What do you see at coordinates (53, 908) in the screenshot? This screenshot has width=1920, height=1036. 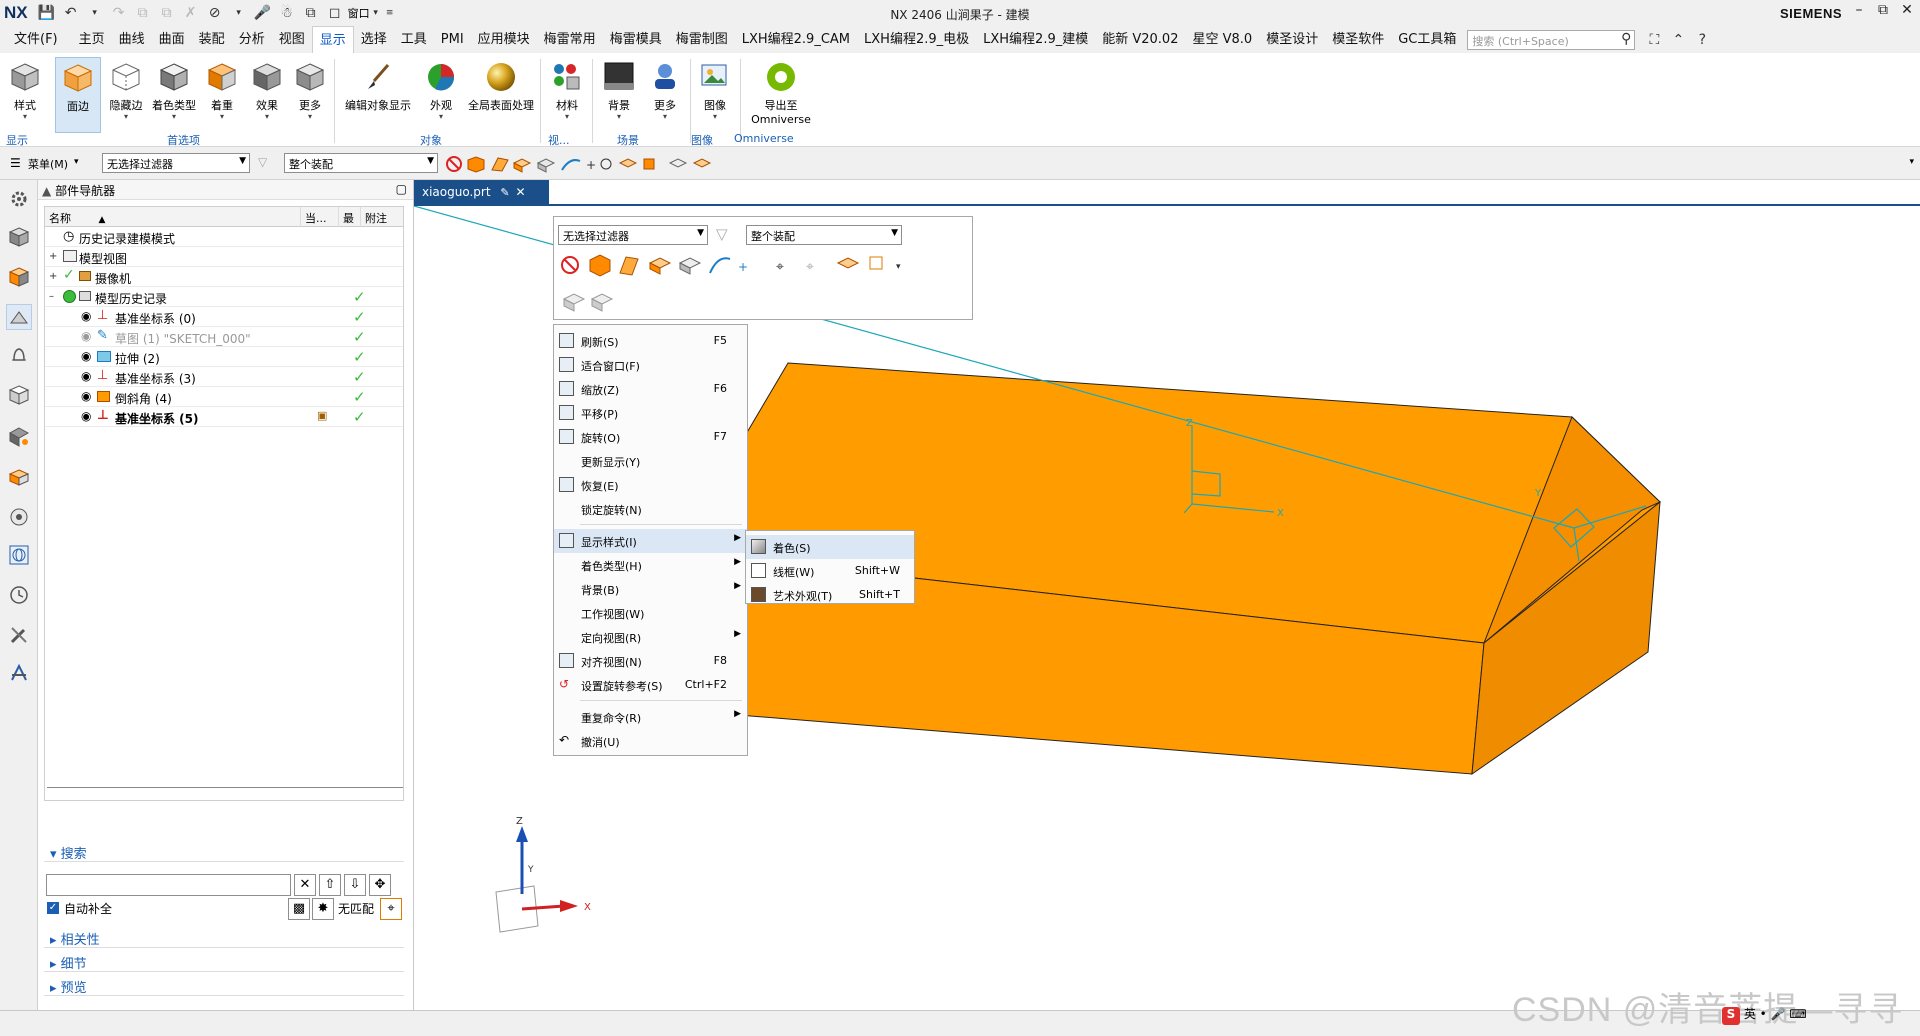 I see `autocomplete-checkbox: ✓` at bounding box center [53, 908].